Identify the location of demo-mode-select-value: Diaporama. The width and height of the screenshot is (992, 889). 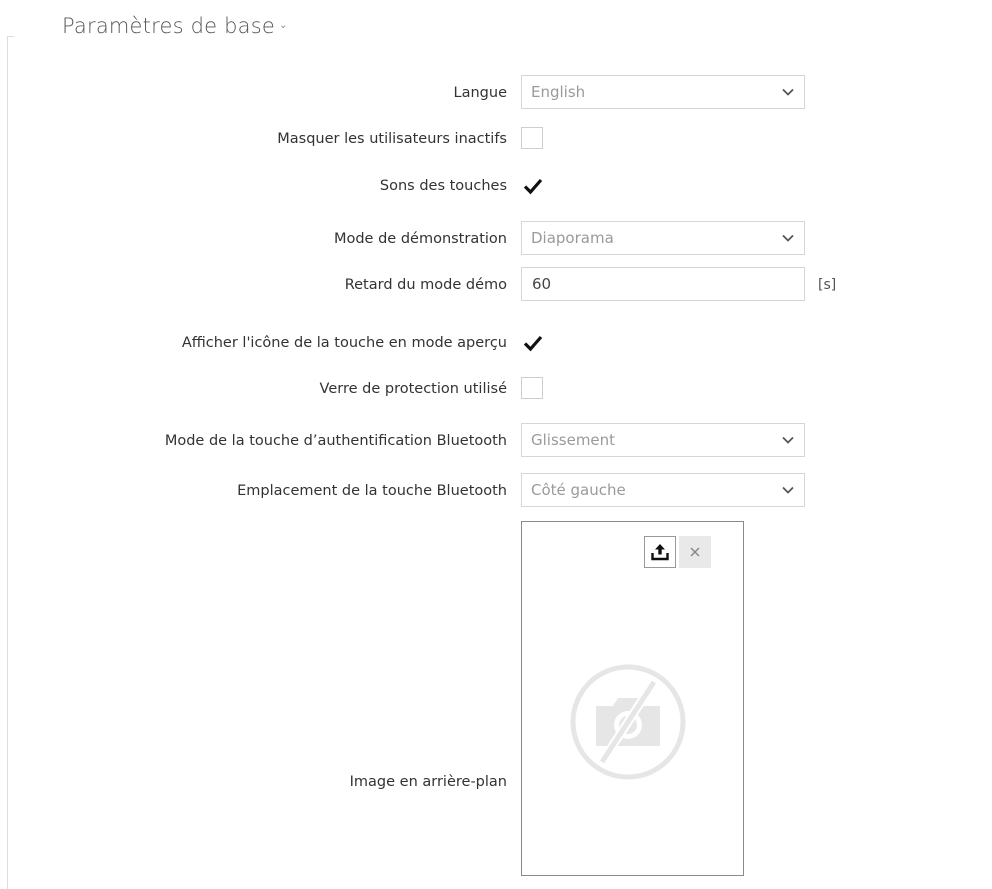
(572, 238).